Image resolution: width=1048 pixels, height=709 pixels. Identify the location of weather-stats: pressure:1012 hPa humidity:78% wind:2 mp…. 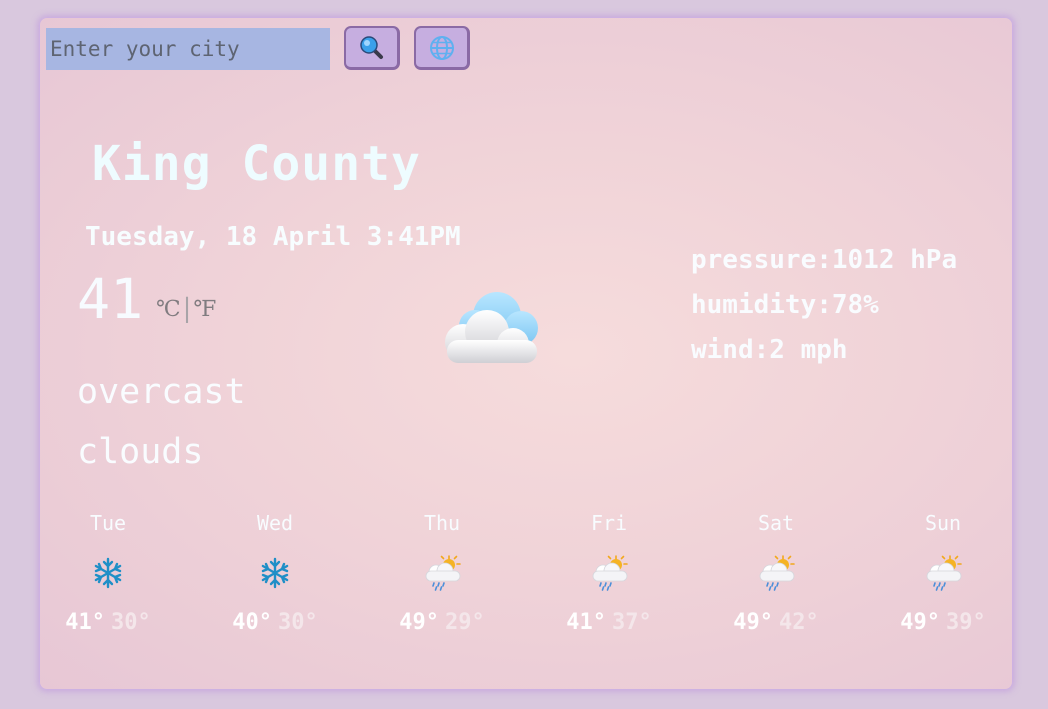
(824, 307).